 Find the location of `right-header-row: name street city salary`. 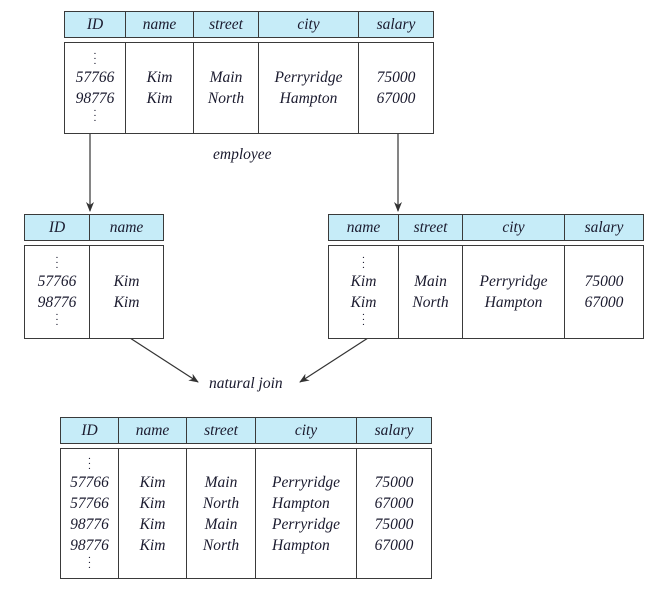

right-header-row: name street city salary is located at coordinates (486, 227).